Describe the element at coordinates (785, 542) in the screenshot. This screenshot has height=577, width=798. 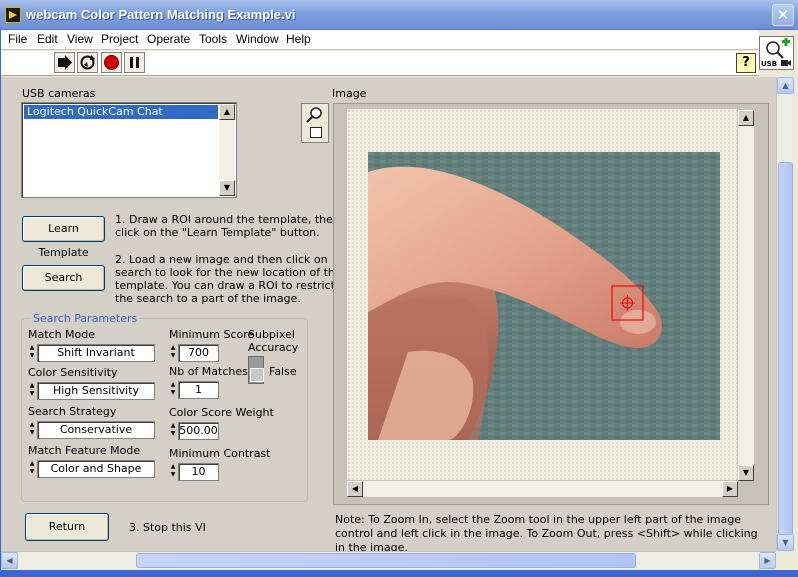
I see `window-scroll-down-icon: ▼` at that location.